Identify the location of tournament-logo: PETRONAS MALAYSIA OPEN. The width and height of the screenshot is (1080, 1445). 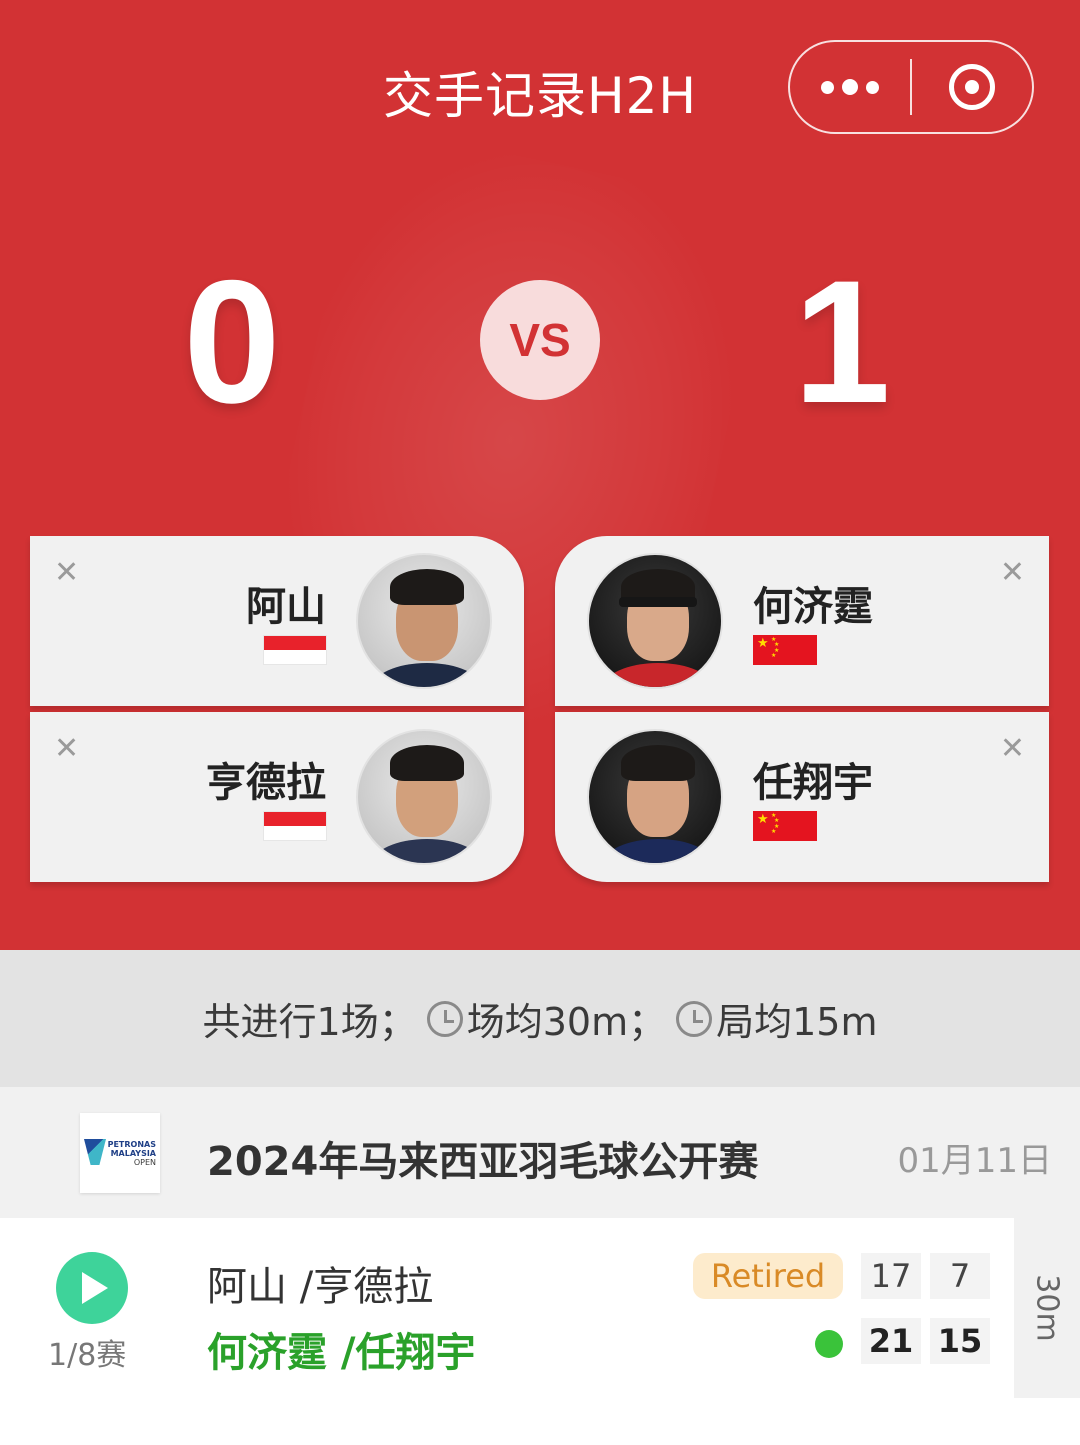
(120, 1153).